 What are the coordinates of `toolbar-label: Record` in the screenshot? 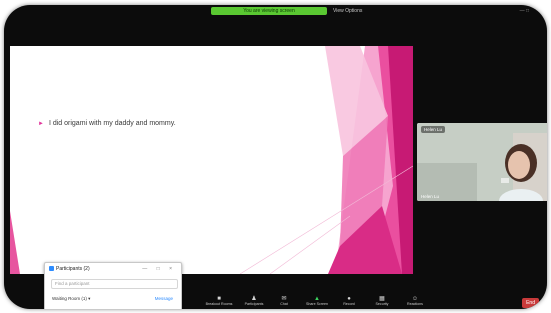 It's located at (349, 304).